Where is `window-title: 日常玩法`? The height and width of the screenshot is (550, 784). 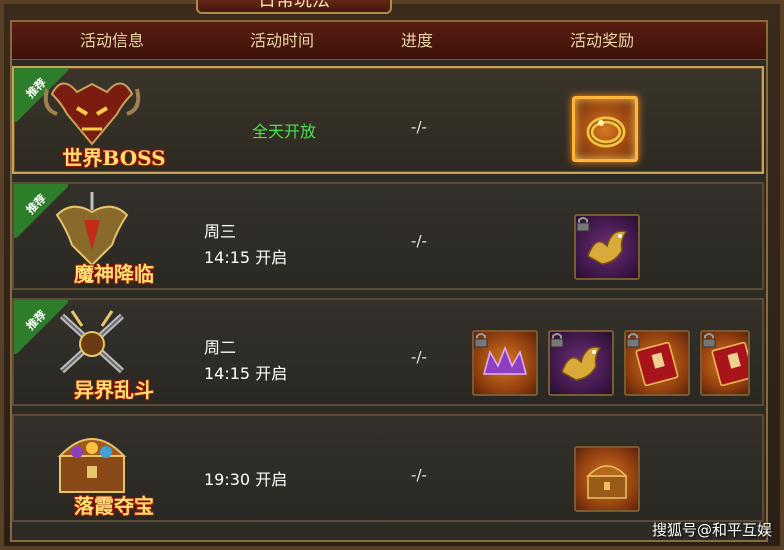
window-title: 日常玩法 is located at coordinates (294, 7).